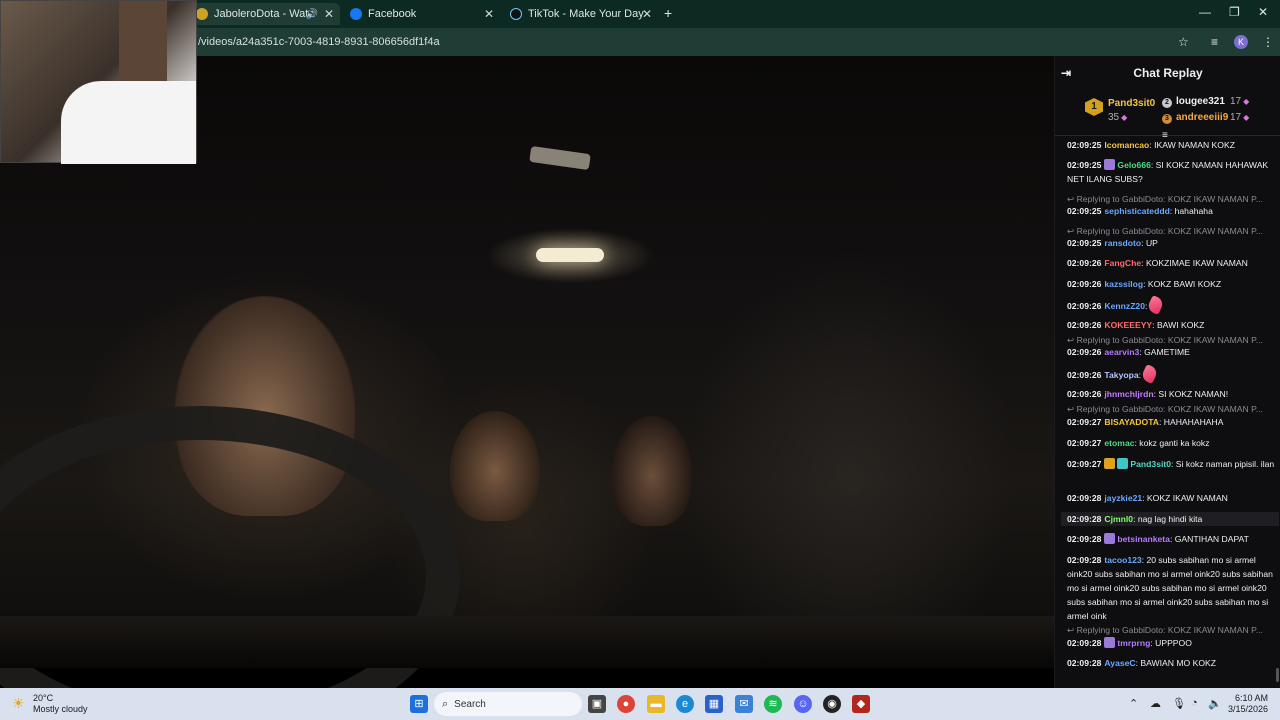  Describe the element at coordinates (1173, 305) in the screenshot. I see `chat-message: 02:09:26 KennzZ20:` at that location.